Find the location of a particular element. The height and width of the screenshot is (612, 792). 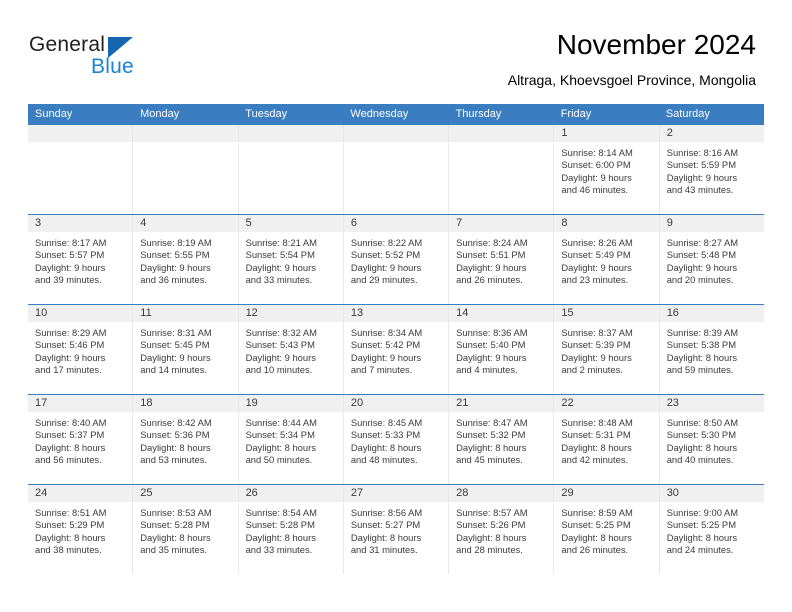

daylight-text-line2: and 7 minutes. is located at coordinates (381, 370).